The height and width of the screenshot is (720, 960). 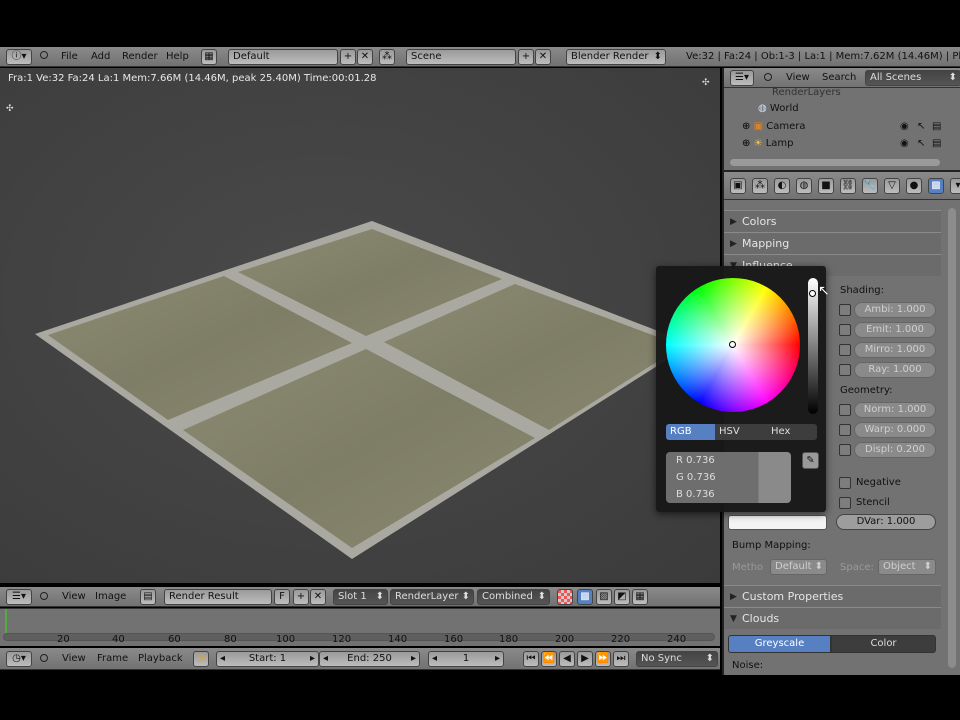 What do you see at coordinates (19, 57) in the screenshot?
I see `info-editor-type-icon: ⓘ▾` at bounding box center [19, 57].